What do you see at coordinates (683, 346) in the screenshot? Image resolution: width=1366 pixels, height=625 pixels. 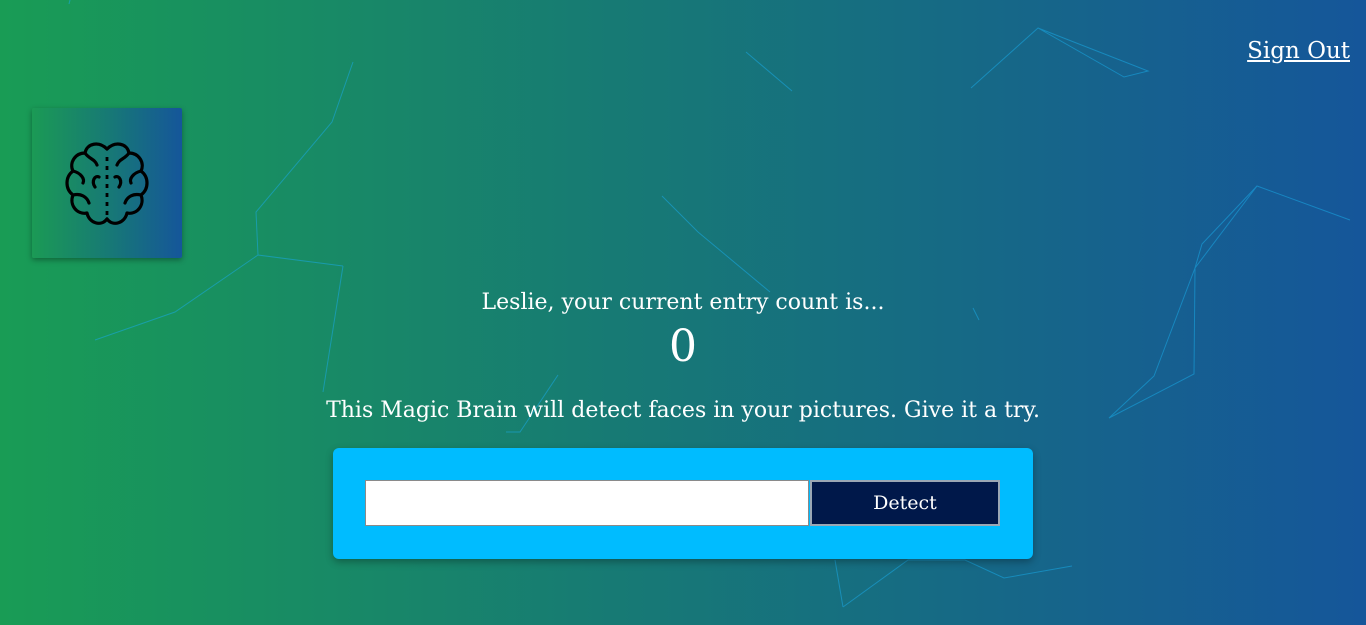 I see `entry-count-value: 0` at bounding box center [683, 346].